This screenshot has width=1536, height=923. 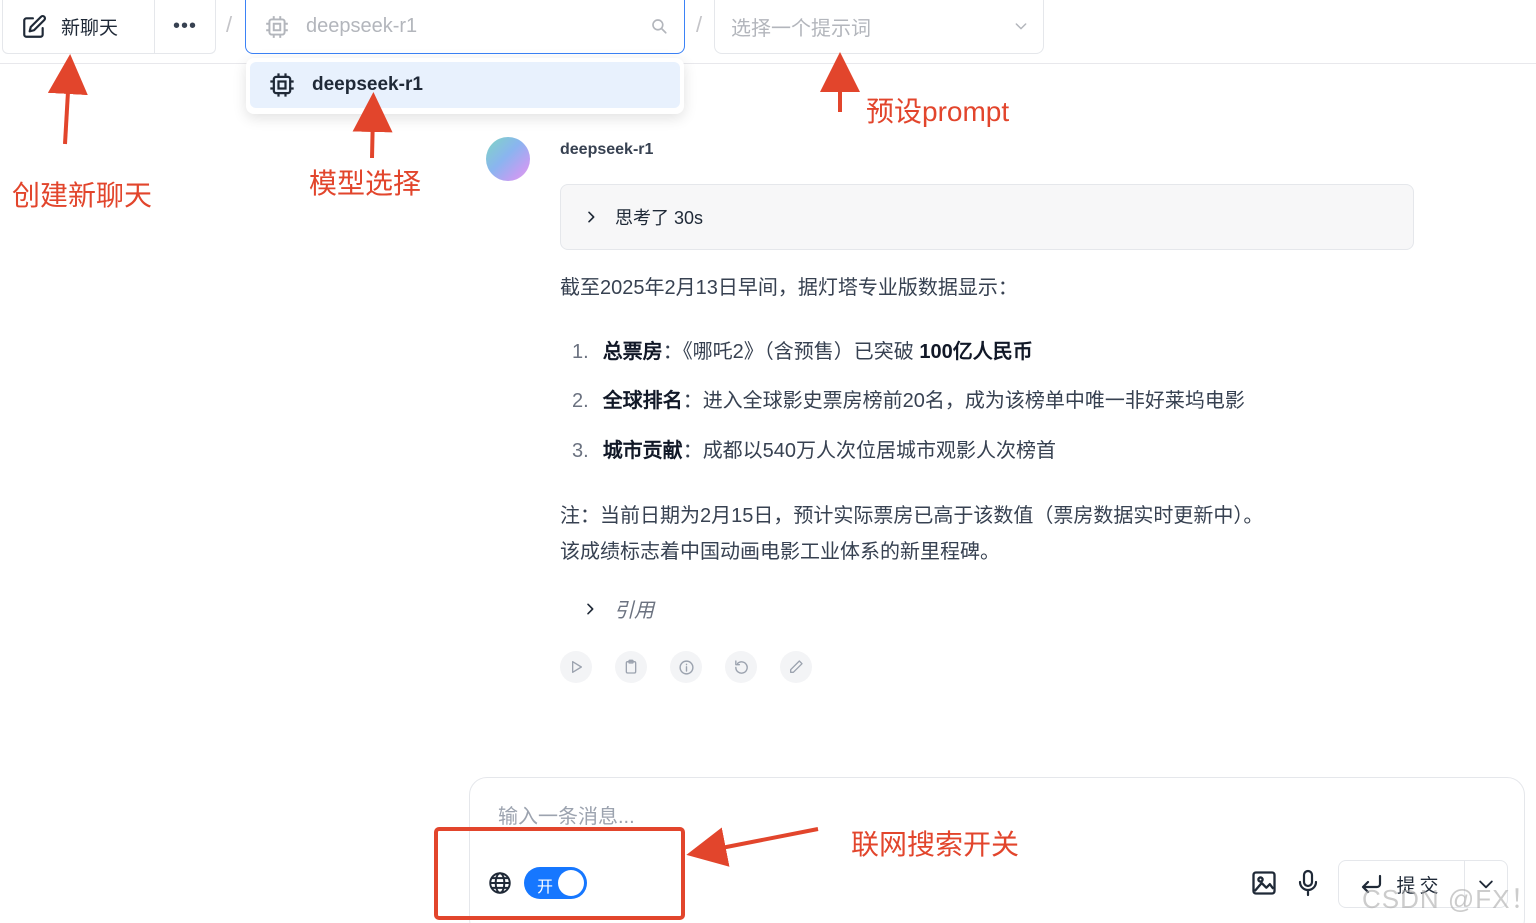 I want to click on info-icon, so click(x=686, y=667).